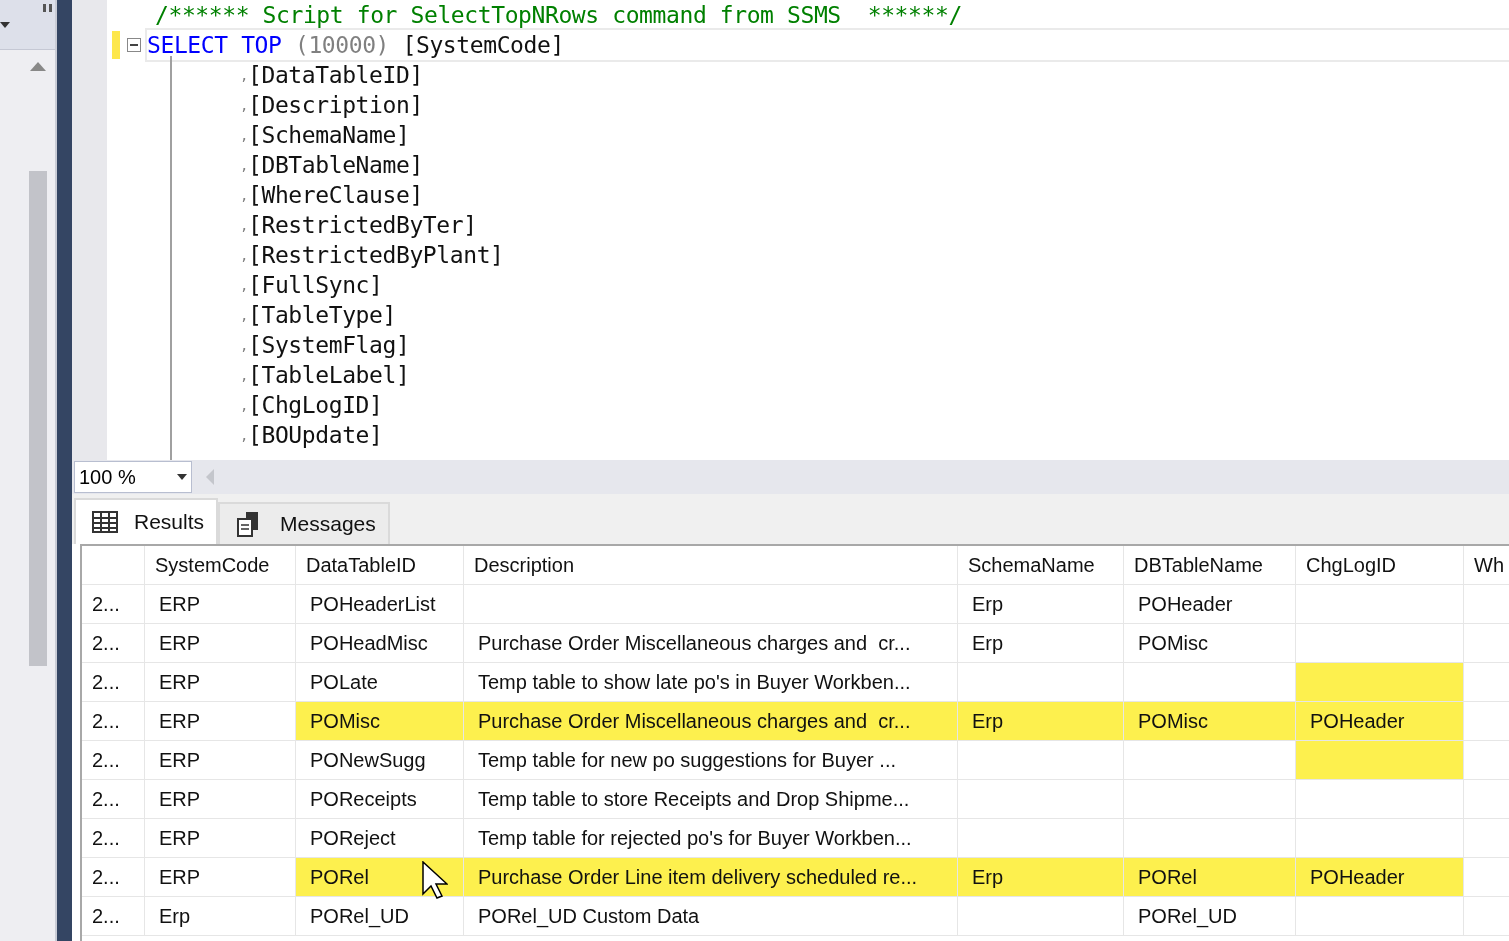 The width and height of the screenshot is (1509, 941). I want to click on column-header: SchemaName, so click(1041, 565).